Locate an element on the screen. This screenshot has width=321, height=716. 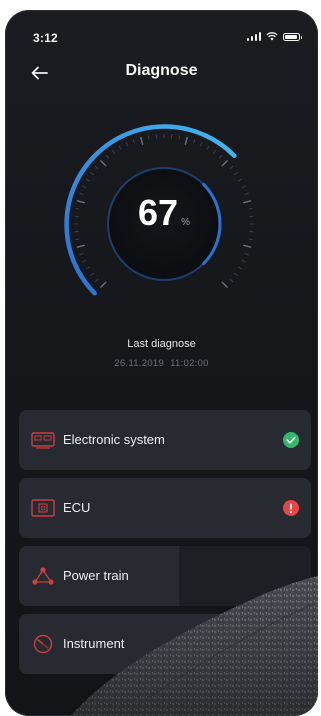
system-card-label: ECU is located at coordinates (77, 507).